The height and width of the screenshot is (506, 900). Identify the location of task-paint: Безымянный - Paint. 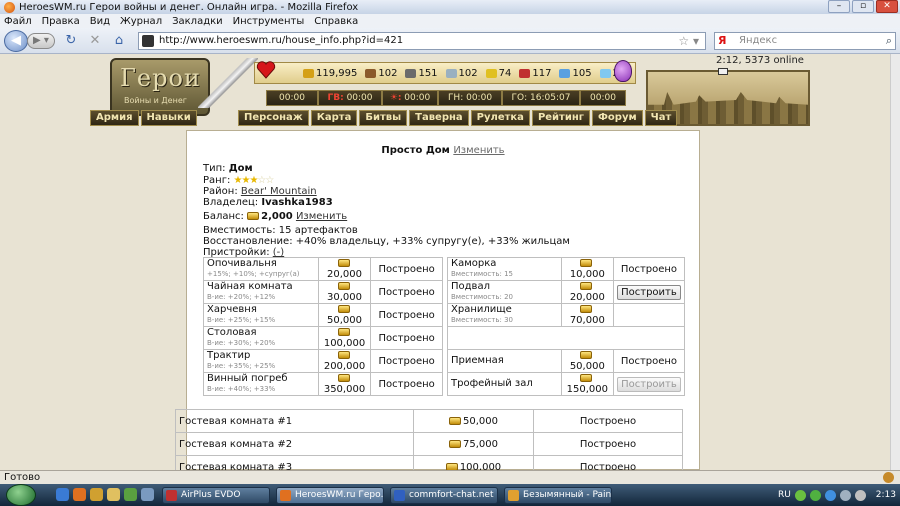
(558, 495).